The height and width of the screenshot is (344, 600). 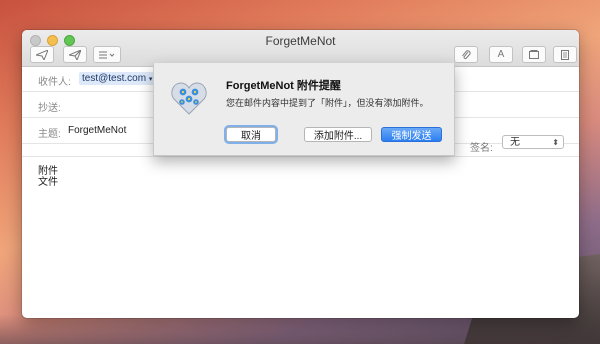 I want to click on paper-plane-icon, so click(x=42, y=54).